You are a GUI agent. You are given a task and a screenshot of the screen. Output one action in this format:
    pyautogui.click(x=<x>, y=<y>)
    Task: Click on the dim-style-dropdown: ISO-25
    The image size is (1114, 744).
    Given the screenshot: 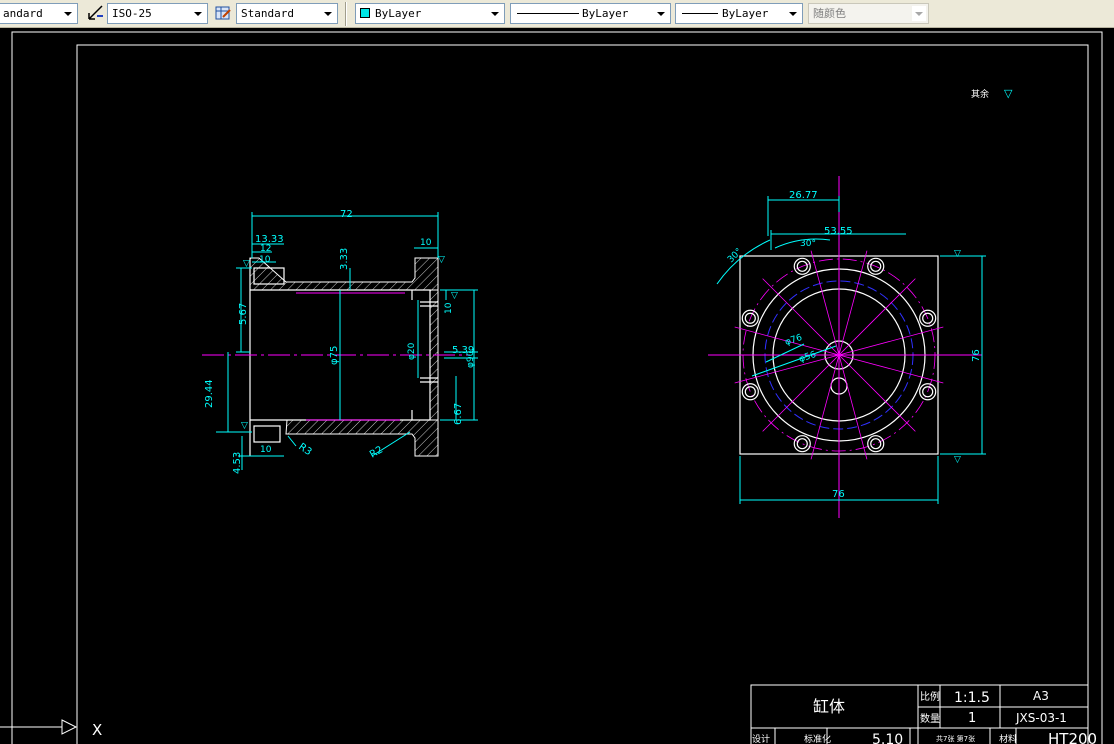 What is the action you would take?
    pyautogui.click(x=157, y=13)
    